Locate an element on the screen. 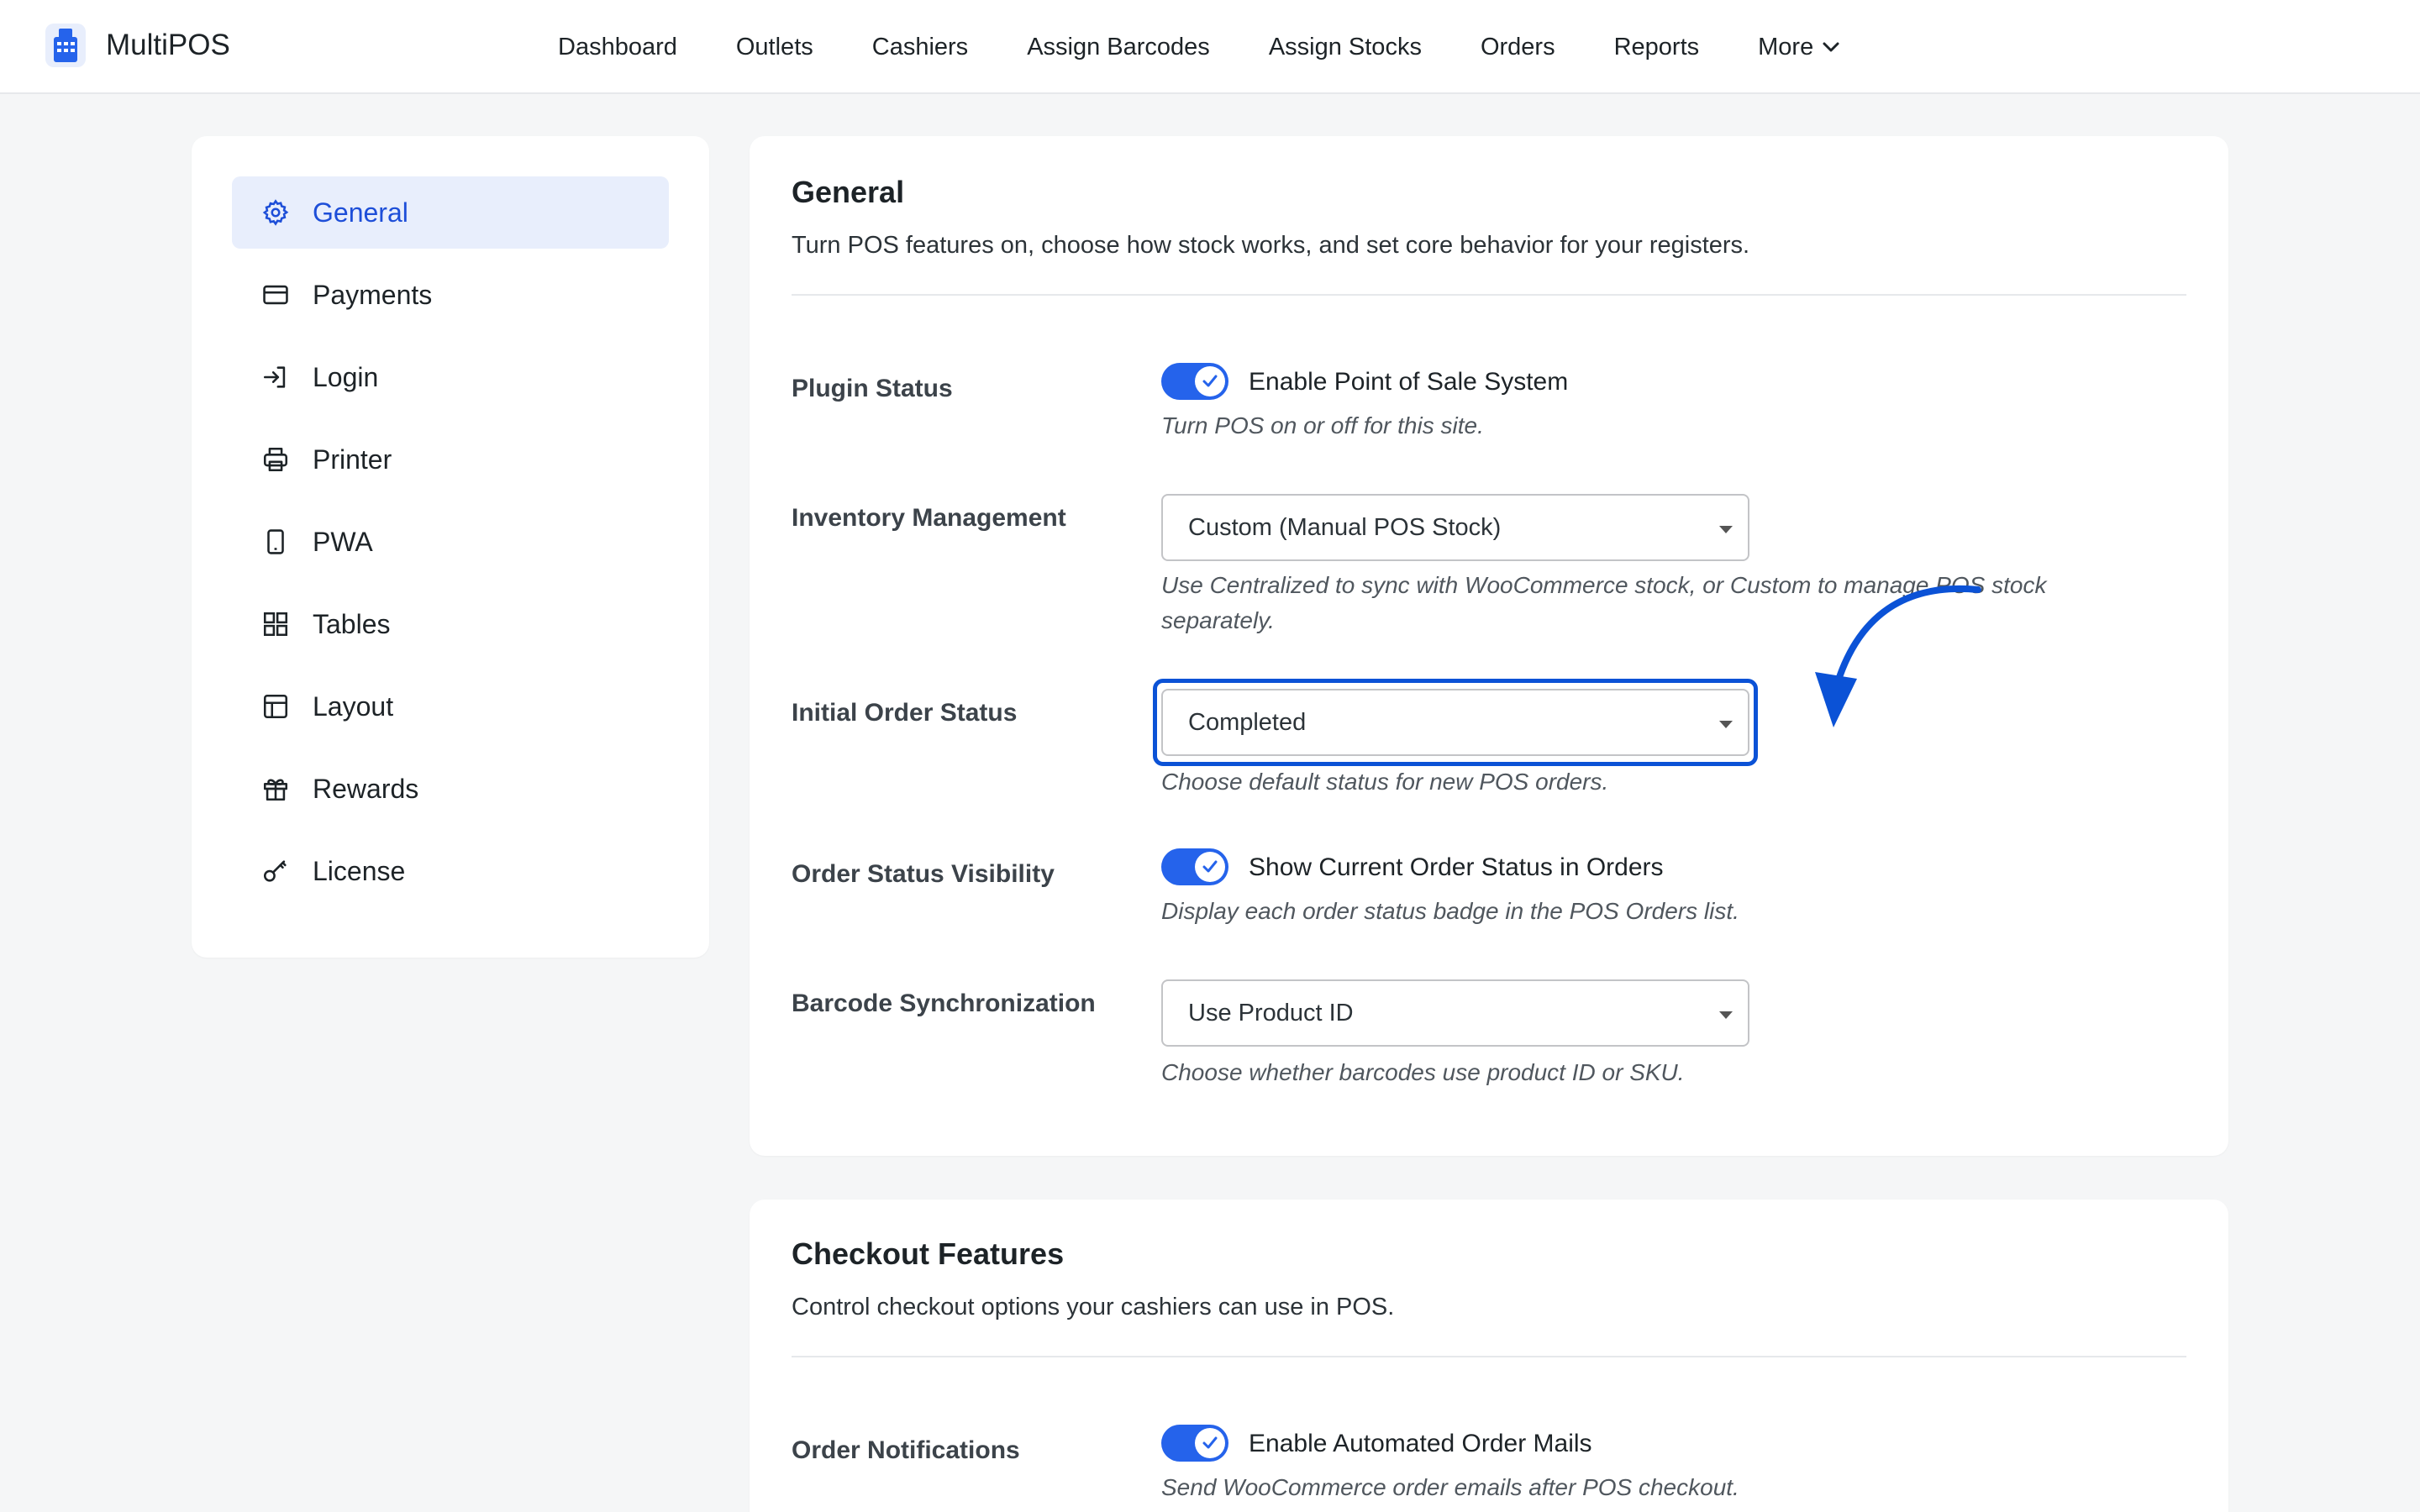 This screenshot has width=2420, height=1512. order-status-visibility-toggle-text: Show Current Order Status in Orders is located at coordinates (1456, 867).